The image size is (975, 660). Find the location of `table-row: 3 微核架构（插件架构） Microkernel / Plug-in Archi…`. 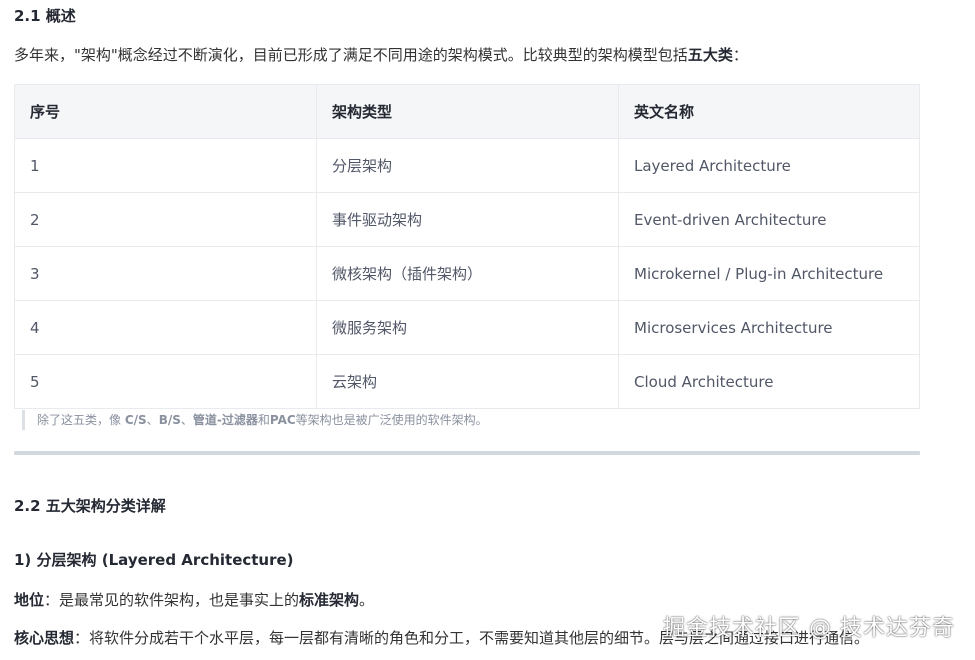

table-row: 3 微核架构（插件架构） Microkernel / Plug-in Archi… is located at coordinates (467, 273).